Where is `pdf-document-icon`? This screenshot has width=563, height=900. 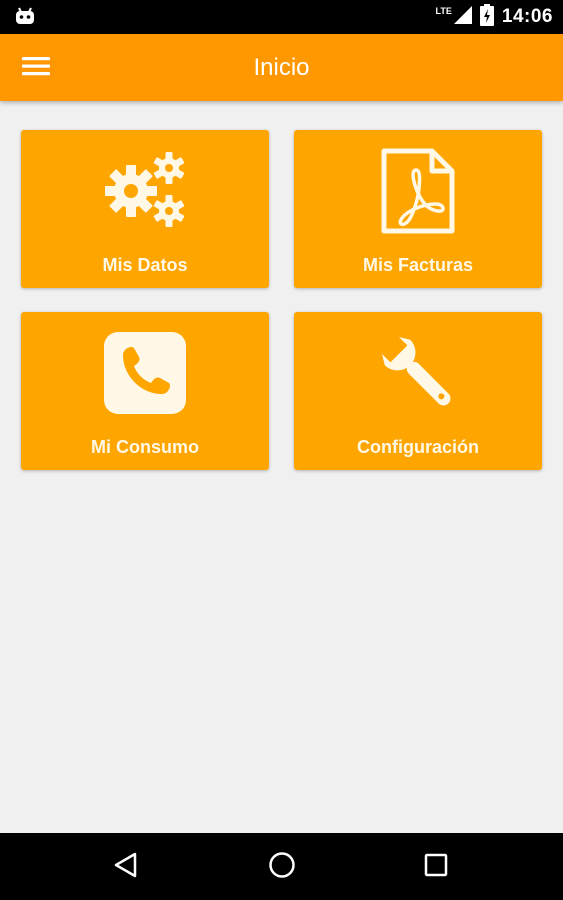 pdf-document-icon is located at coordinates (418, 193).